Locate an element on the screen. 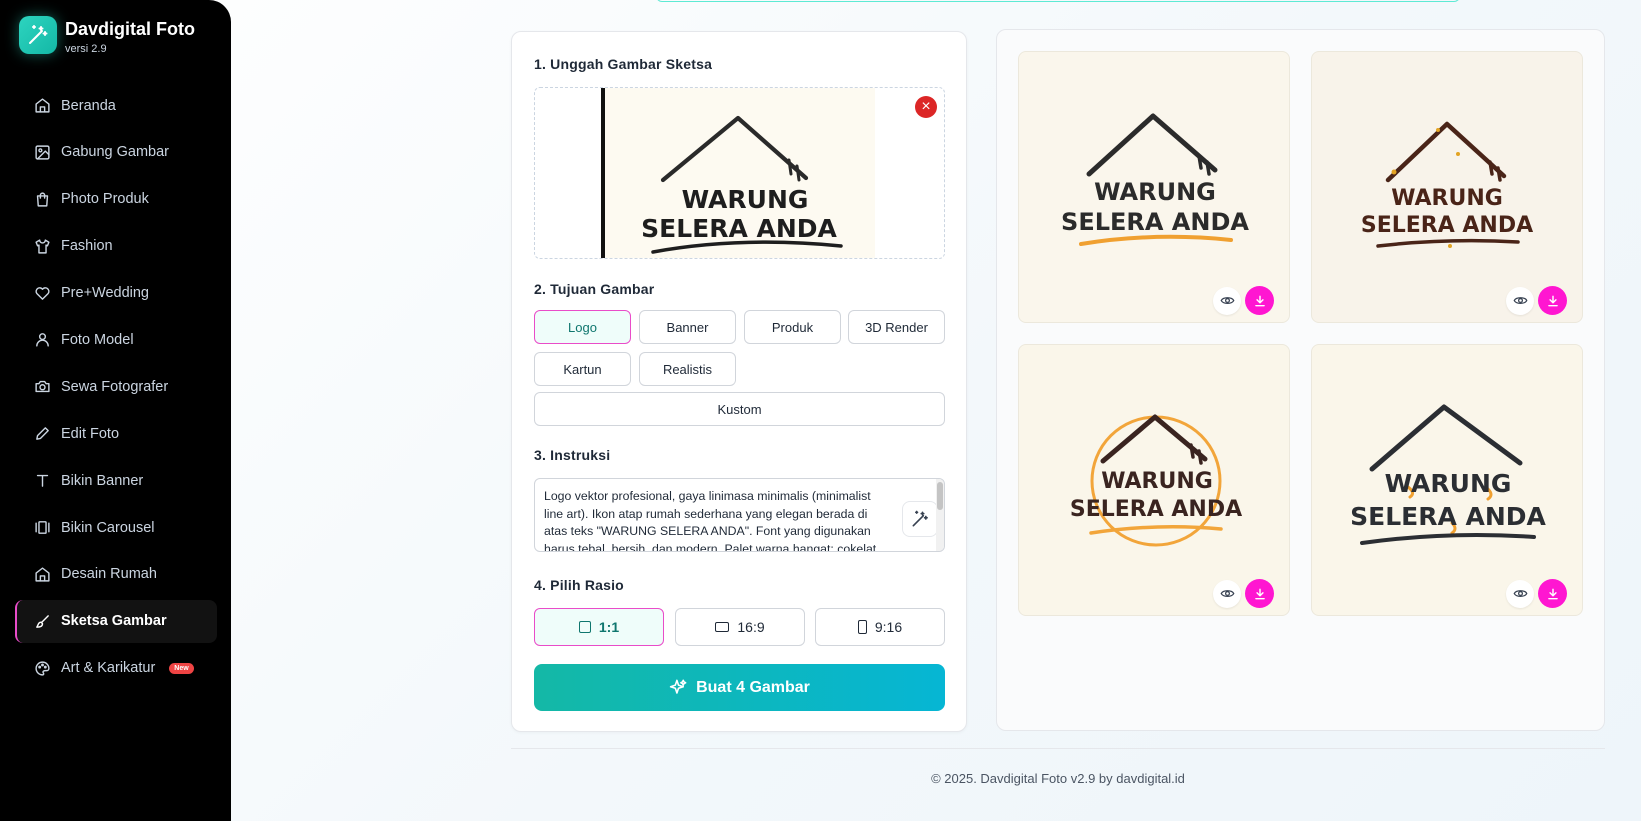 Image resolution: width=1641 pixels, height=821 pixels. sidebar-item-label: Art & Karikatur is located at coordinates (108, 668).